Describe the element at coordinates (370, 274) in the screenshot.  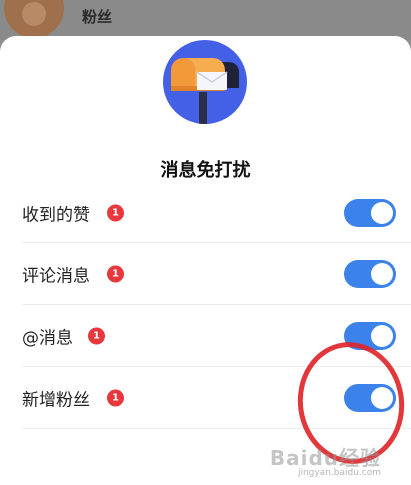
I see `comments-toggle` at that location.